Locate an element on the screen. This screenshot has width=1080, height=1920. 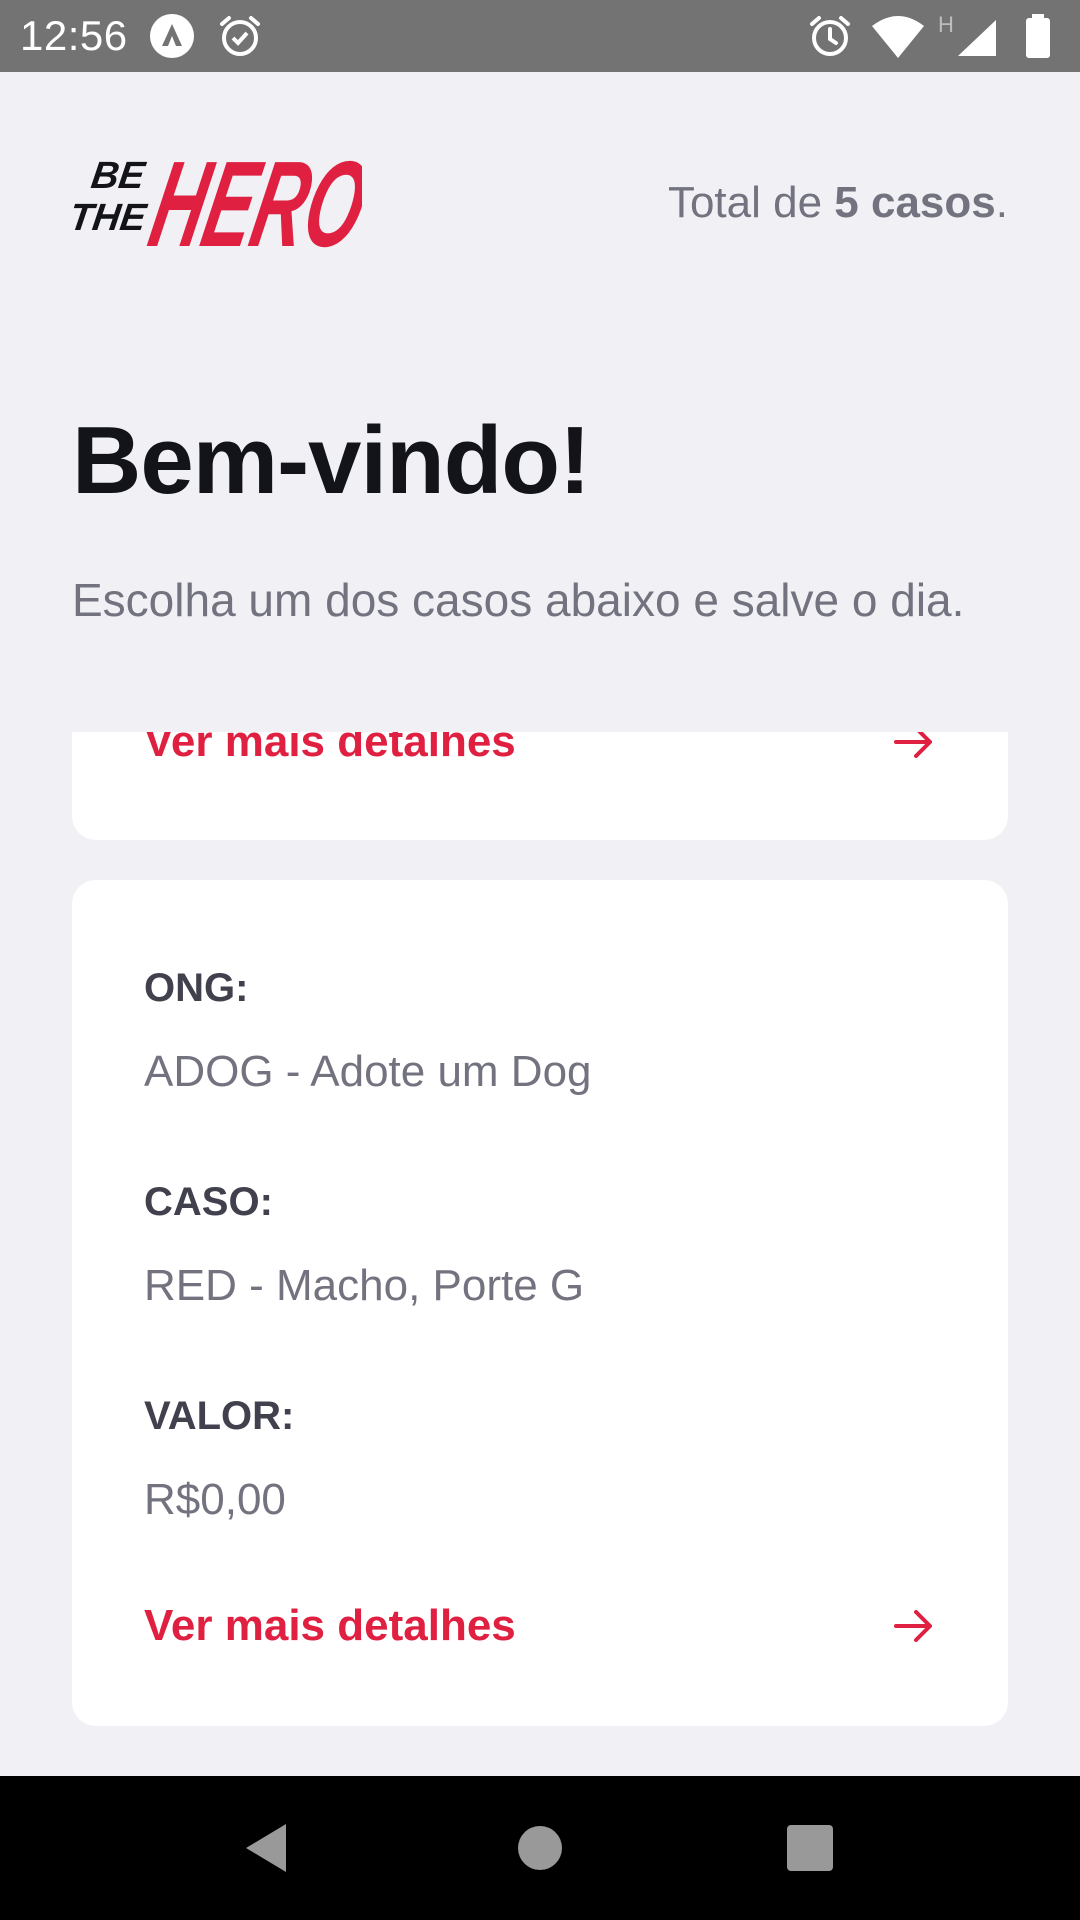
signal-h-icon: H is located at coordinates (969, 36).